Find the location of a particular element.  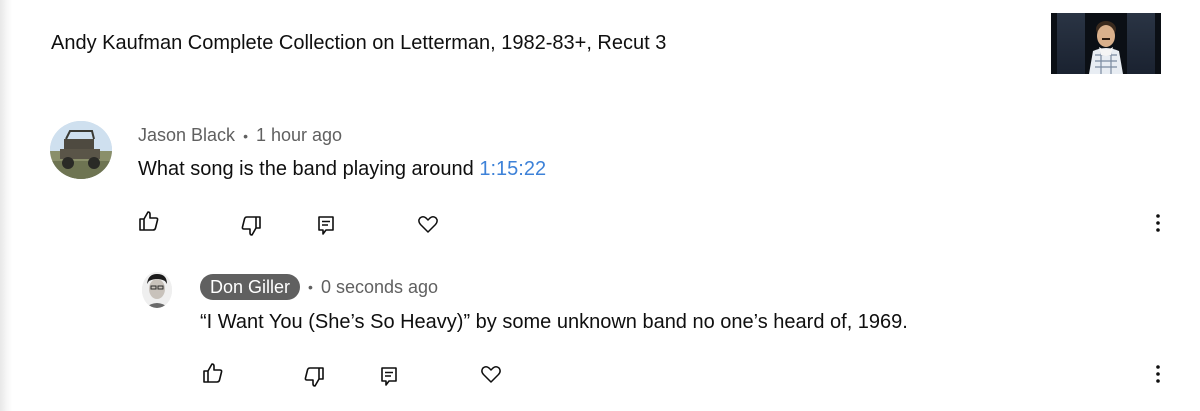

comment-body: What song is the band playing around is located at coordinates (309, 169).